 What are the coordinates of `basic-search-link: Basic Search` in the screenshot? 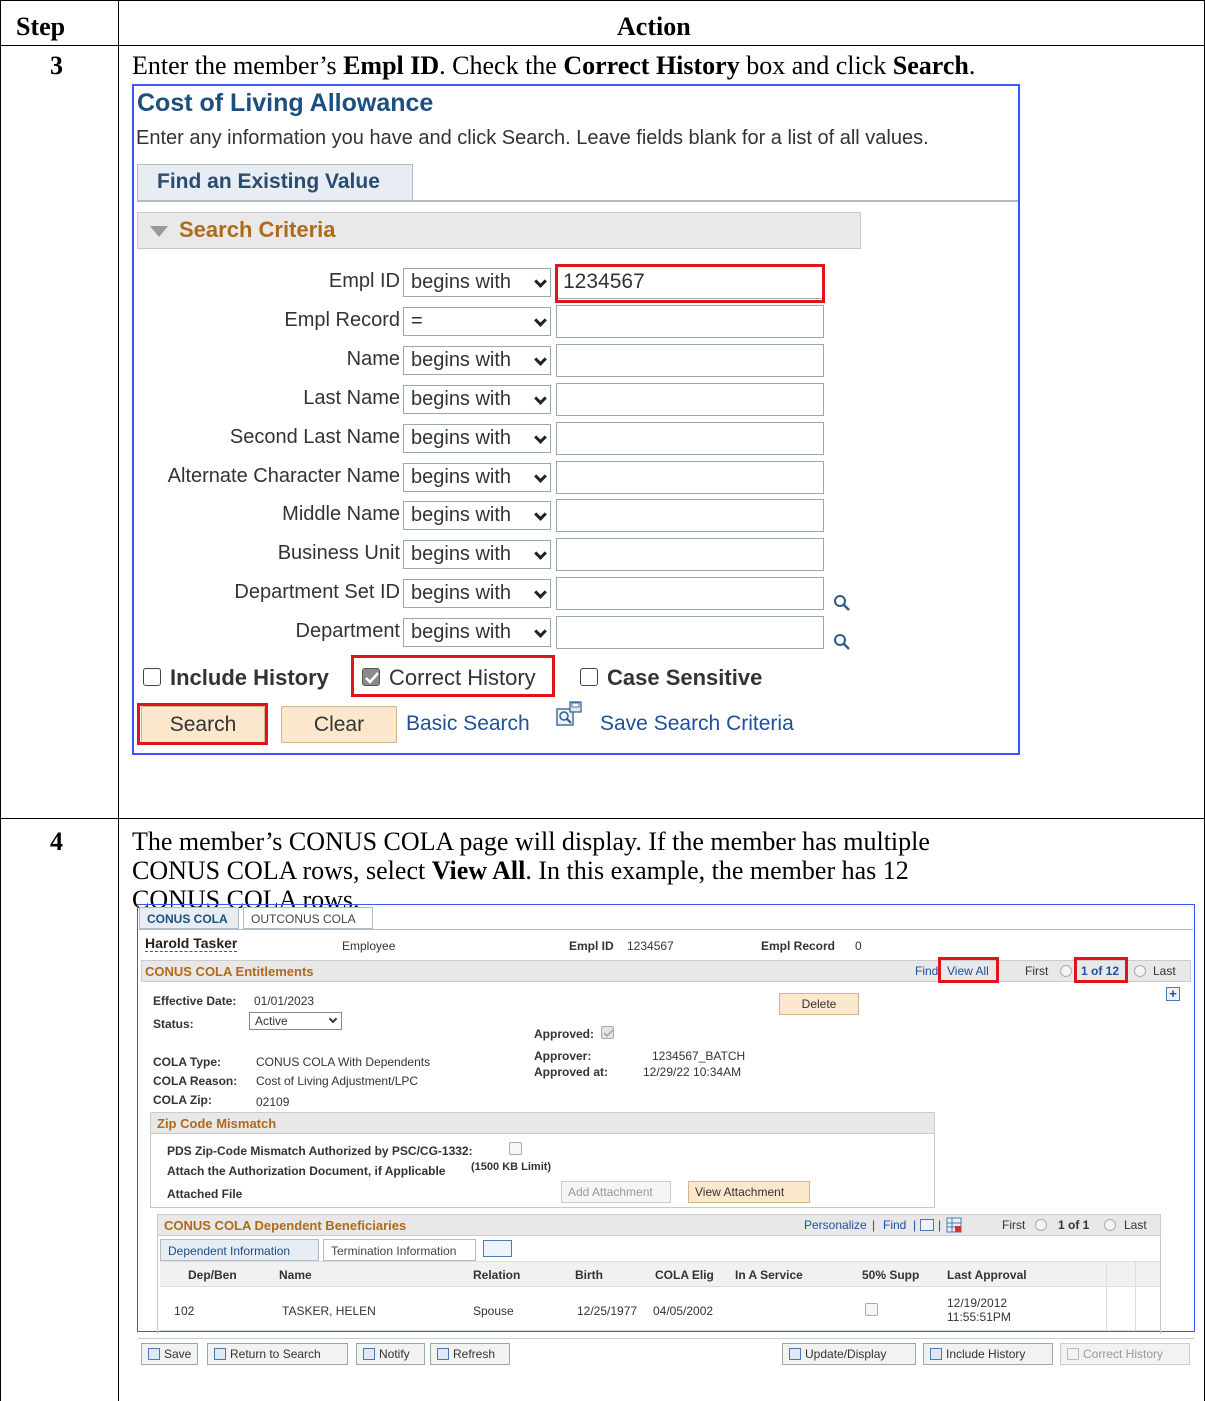 It's located at (468, 724).